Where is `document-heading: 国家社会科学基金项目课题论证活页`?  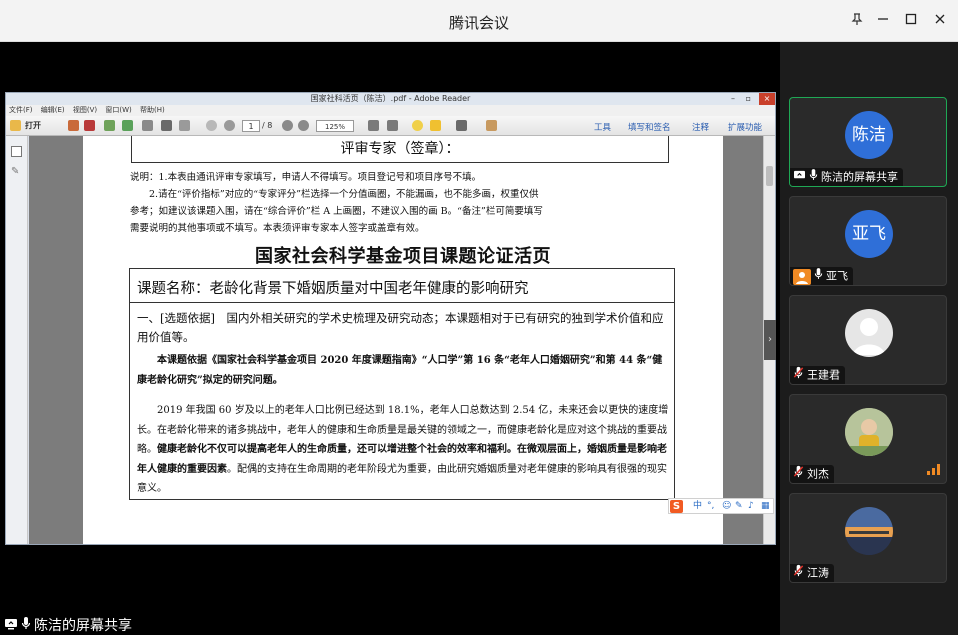 document-heading: 国家社会科学基金项目课题论证活页 is located at coordinates (403, 256).